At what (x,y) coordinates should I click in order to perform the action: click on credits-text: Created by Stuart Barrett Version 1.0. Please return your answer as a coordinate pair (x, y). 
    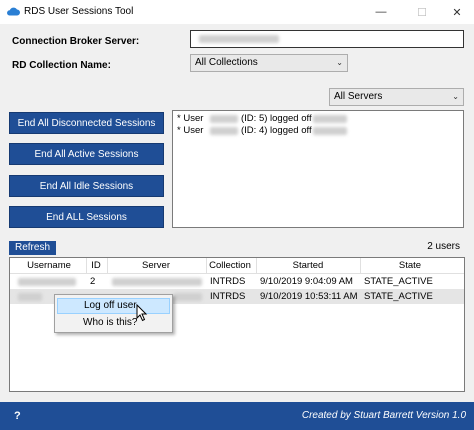
    Looking at the image, I should click on (383, 415).